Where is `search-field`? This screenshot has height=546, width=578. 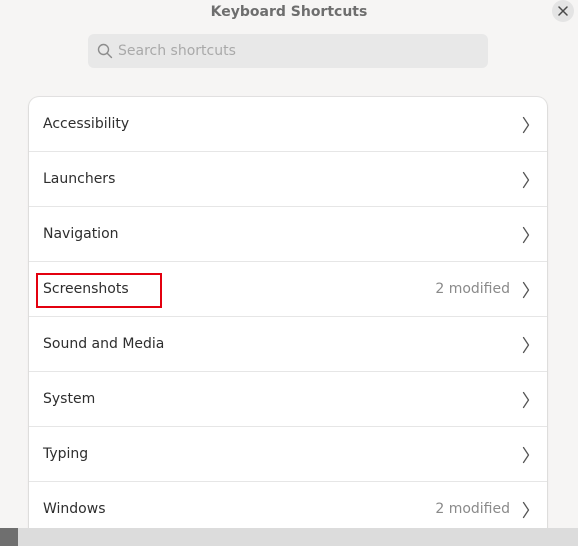
search-field is located at coordinates (288, 51).